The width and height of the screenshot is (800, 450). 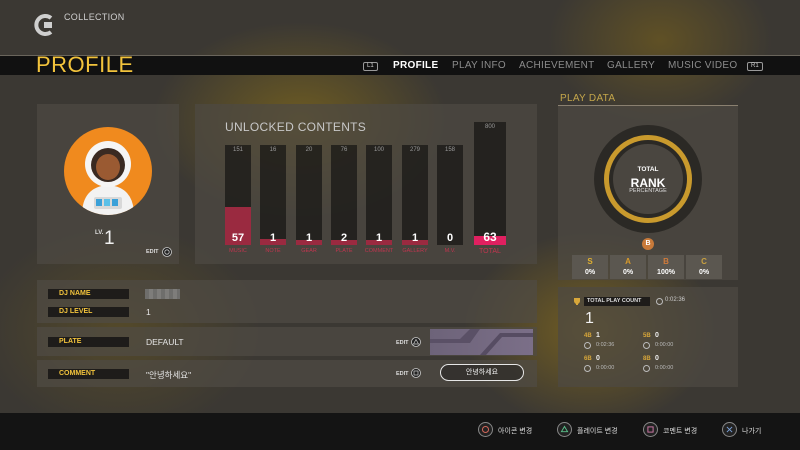 What do you see at coordinates (379, 251) in the screenshot?
I see `bar-label: COMMENT` at bounding box center [379, 251].